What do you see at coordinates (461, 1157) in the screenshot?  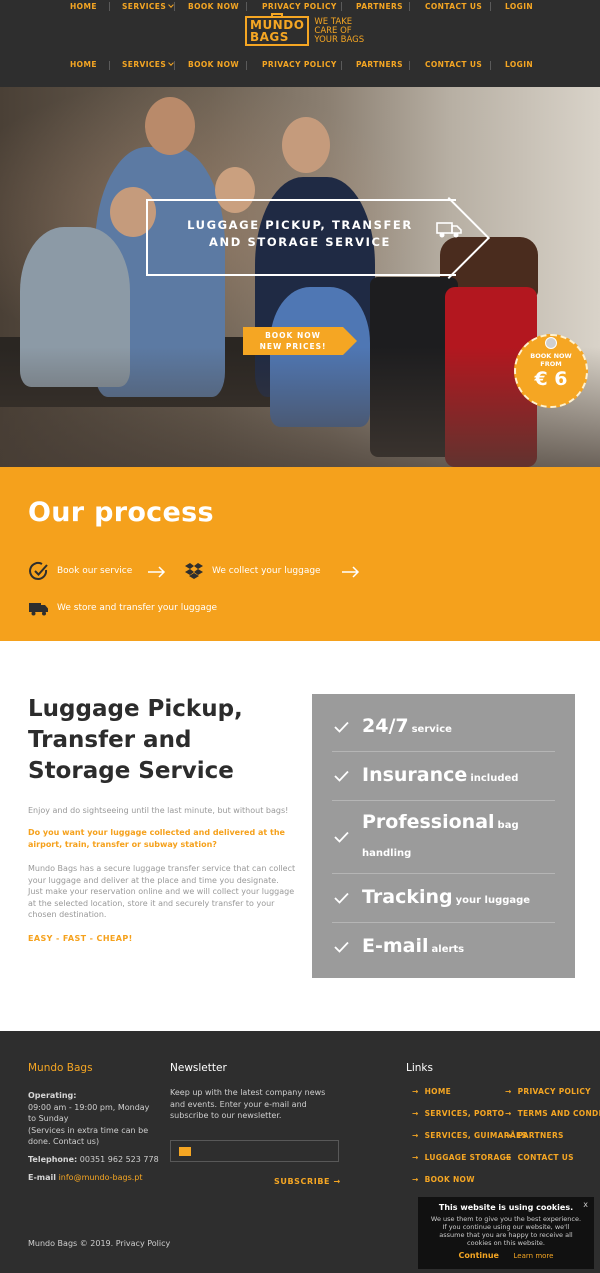 I see `footer-link-luggage-storage: → LUGGAGE STORAGE` at bounding box center [461, 1157].